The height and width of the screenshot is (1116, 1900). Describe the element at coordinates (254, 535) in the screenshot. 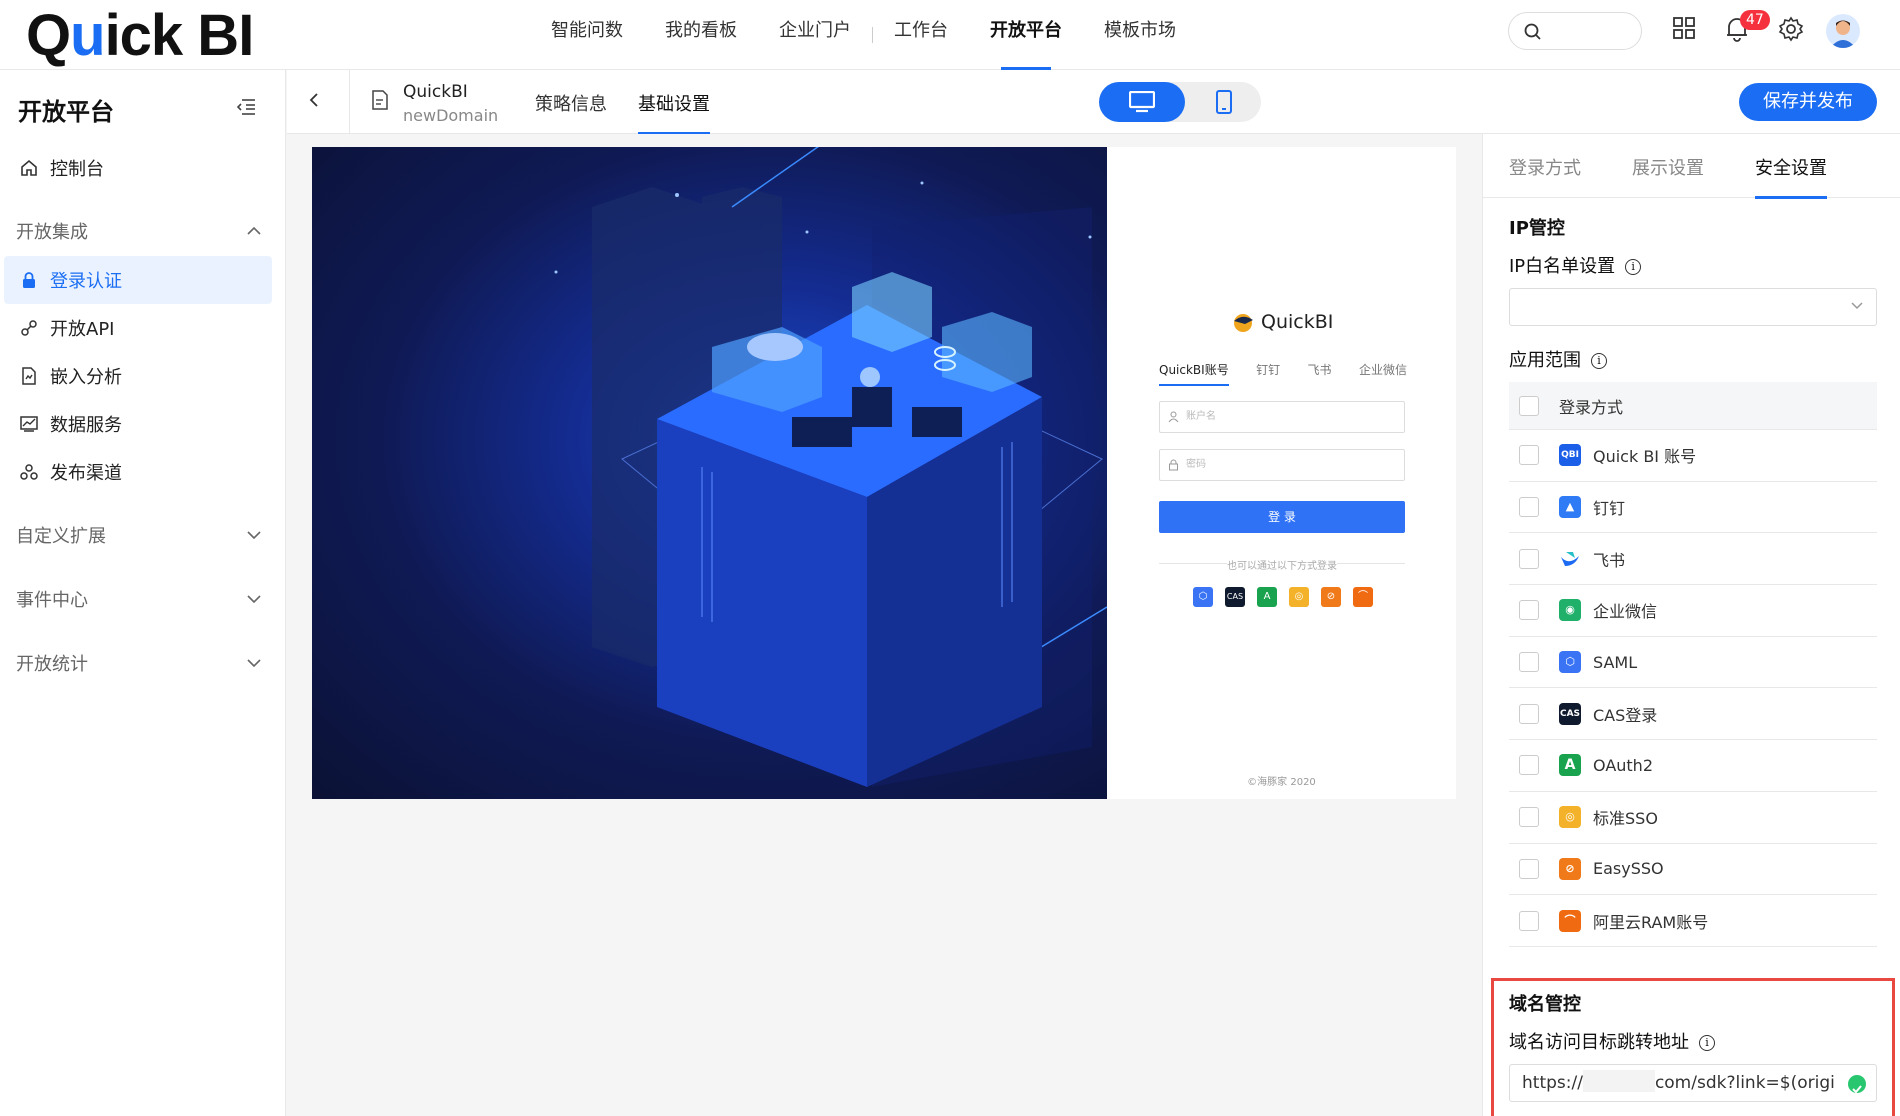

I see `chevron-down-icon` at that location.